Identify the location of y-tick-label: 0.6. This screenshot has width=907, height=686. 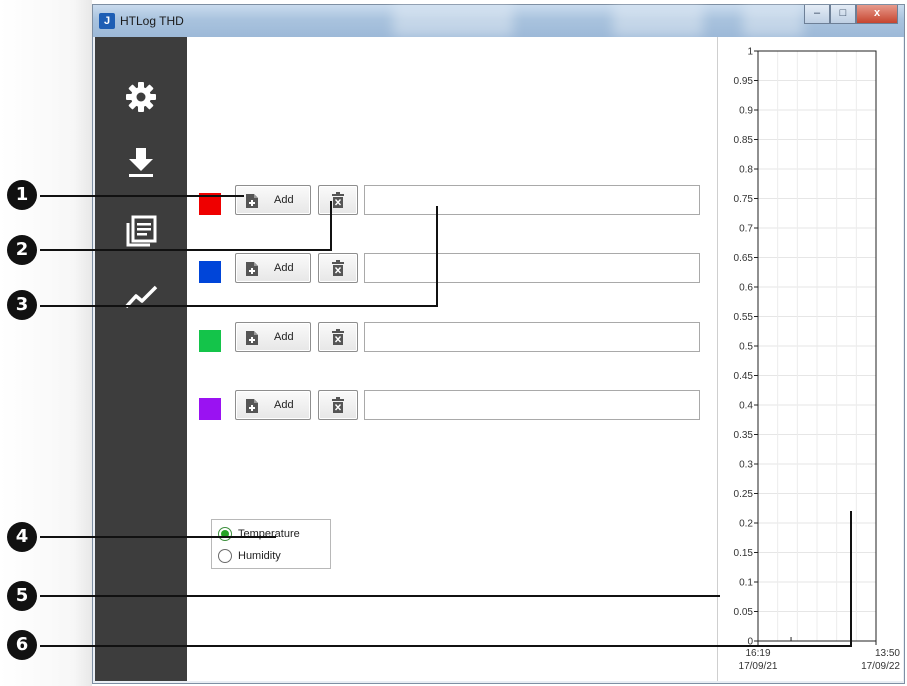
(746, 288).